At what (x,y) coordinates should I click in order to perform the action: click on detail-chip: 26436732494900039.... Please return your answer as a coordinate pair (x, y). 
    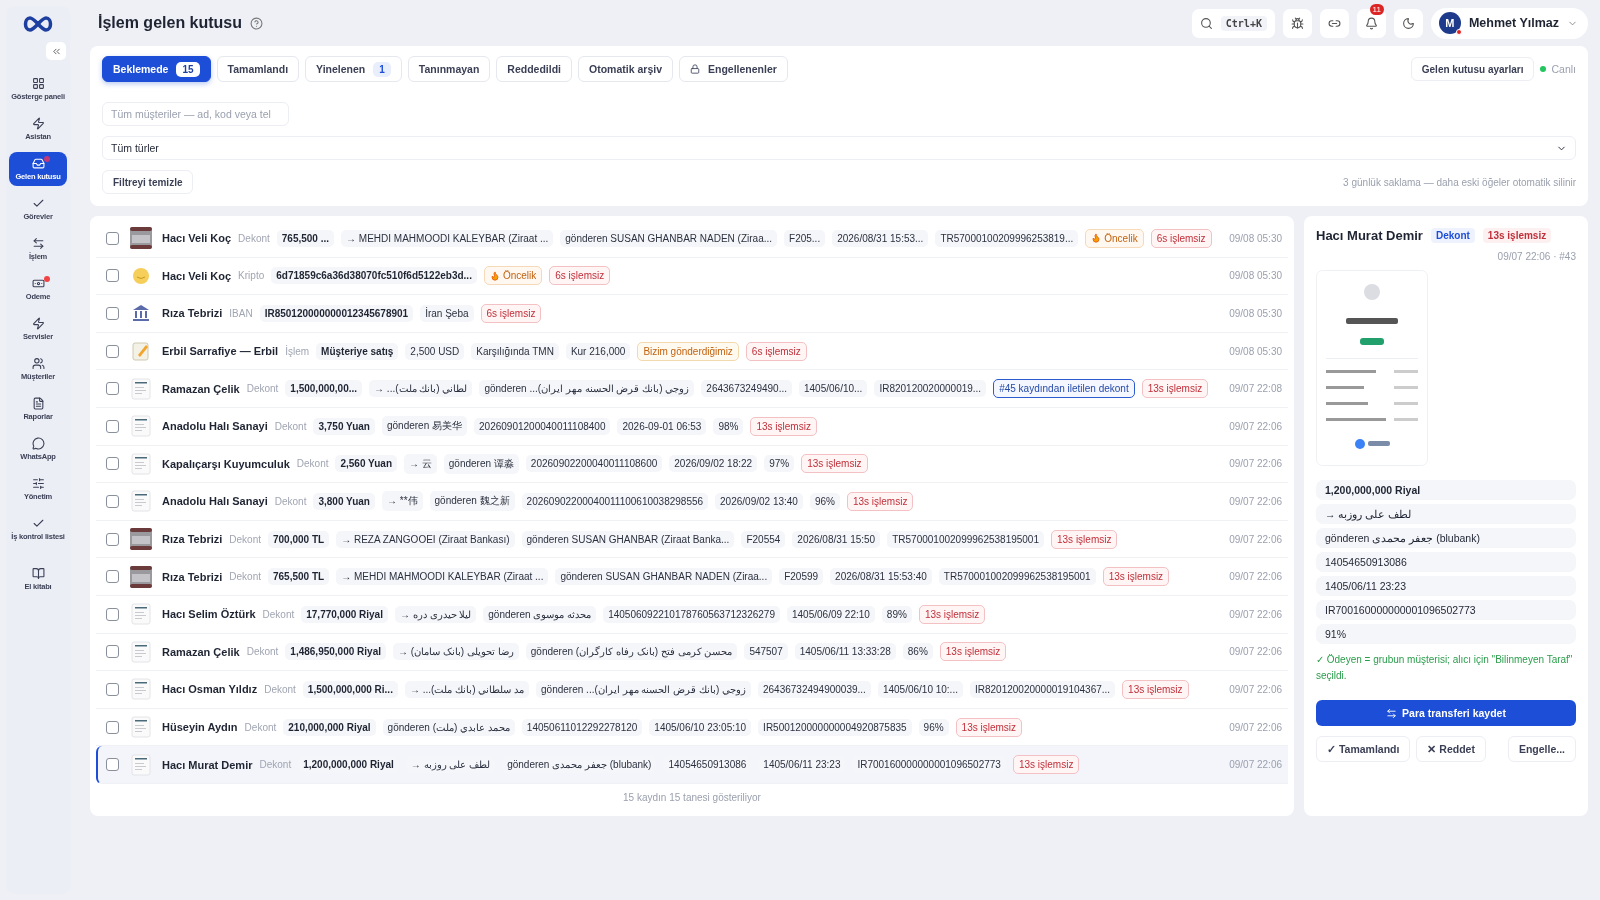
    Looking at the image, I should click on (814, 689).